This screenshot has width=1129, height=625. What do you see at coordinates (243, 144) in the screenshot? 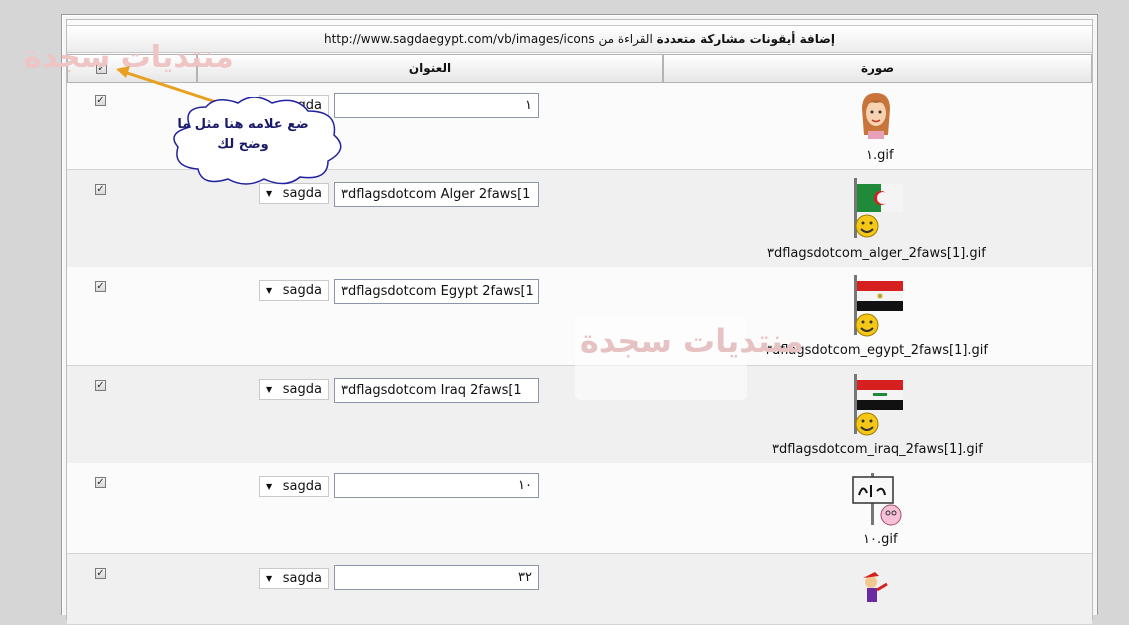
I see `callout-line-2: وضح لك` at bounding box center [243, 144].